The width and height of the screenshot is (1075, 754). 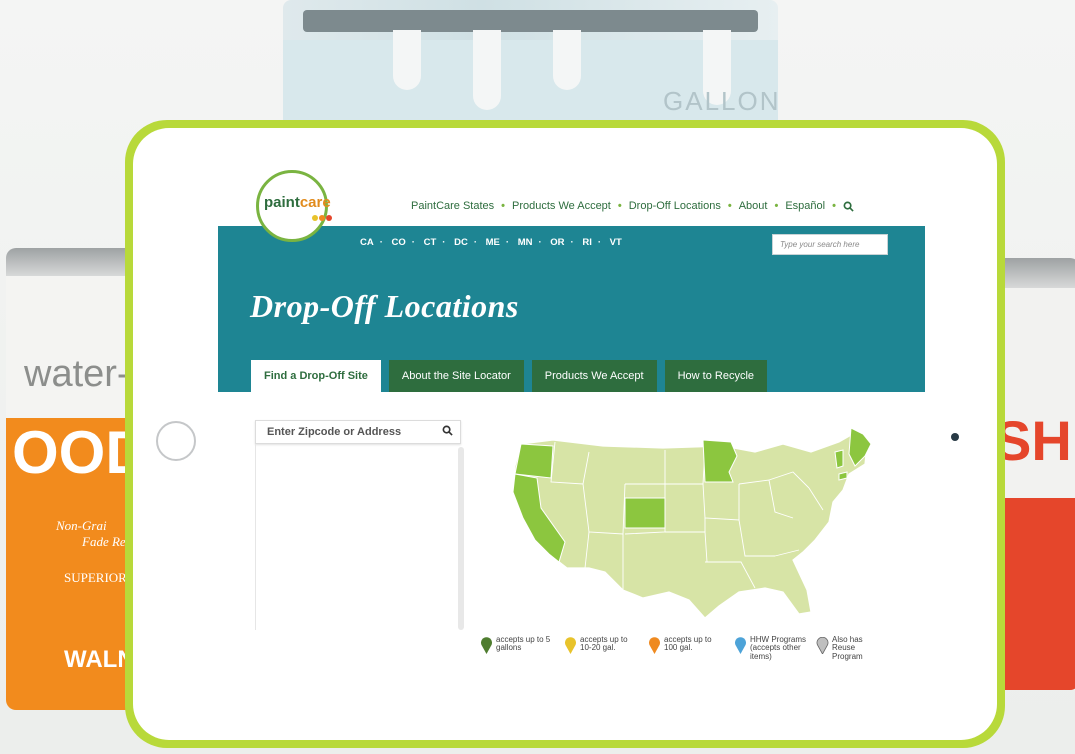 I want to click on state-link-me: ME, so click(x=493, y=242).